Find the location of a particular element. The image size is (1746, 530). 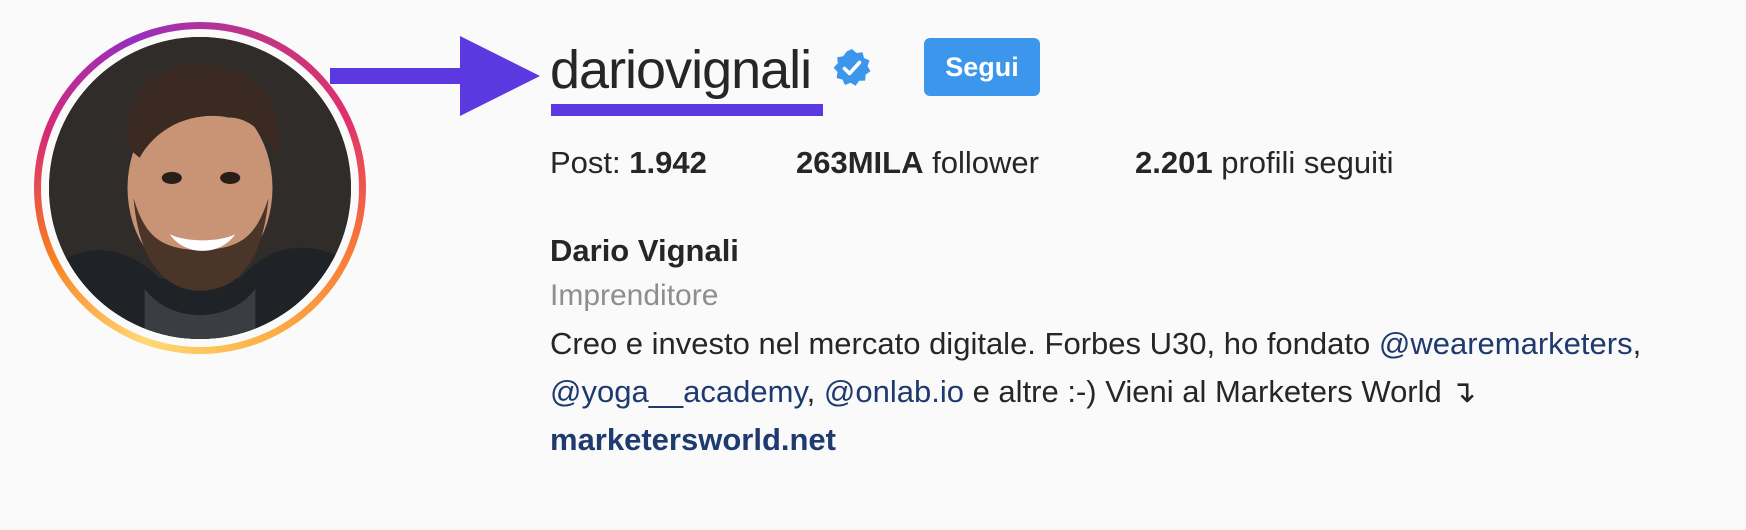

mention-yoga-academy: @yoga__academy is located at coordinates (678, 391).